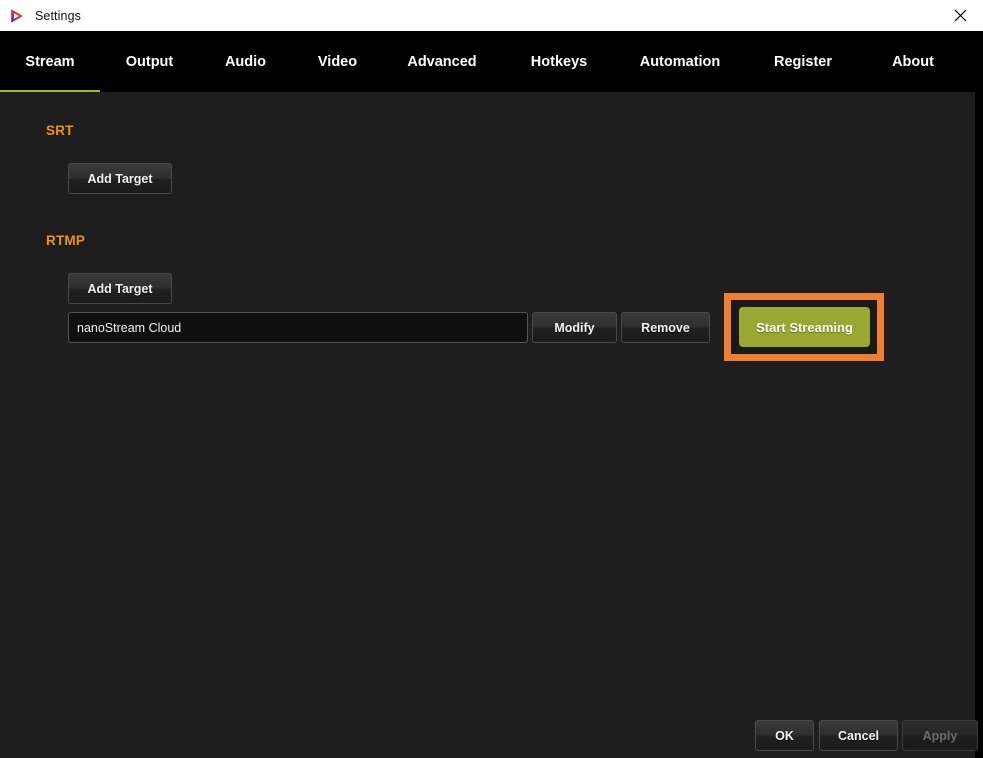 The height and width of the screenshot is (758, 983). Describe the element at coordinates (66, 240) in the screenshot. I see `rtmp-section-heading: RTMP` at that location.